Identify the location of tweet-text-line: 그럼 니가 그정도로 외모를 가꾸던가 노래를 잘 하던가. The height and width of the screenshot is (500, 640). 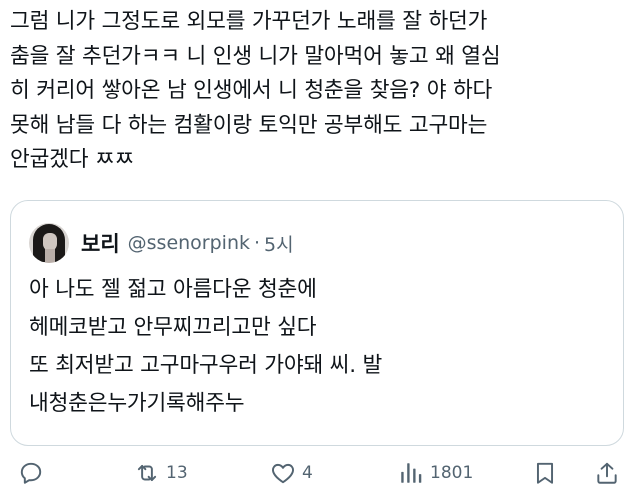
(249, 21).